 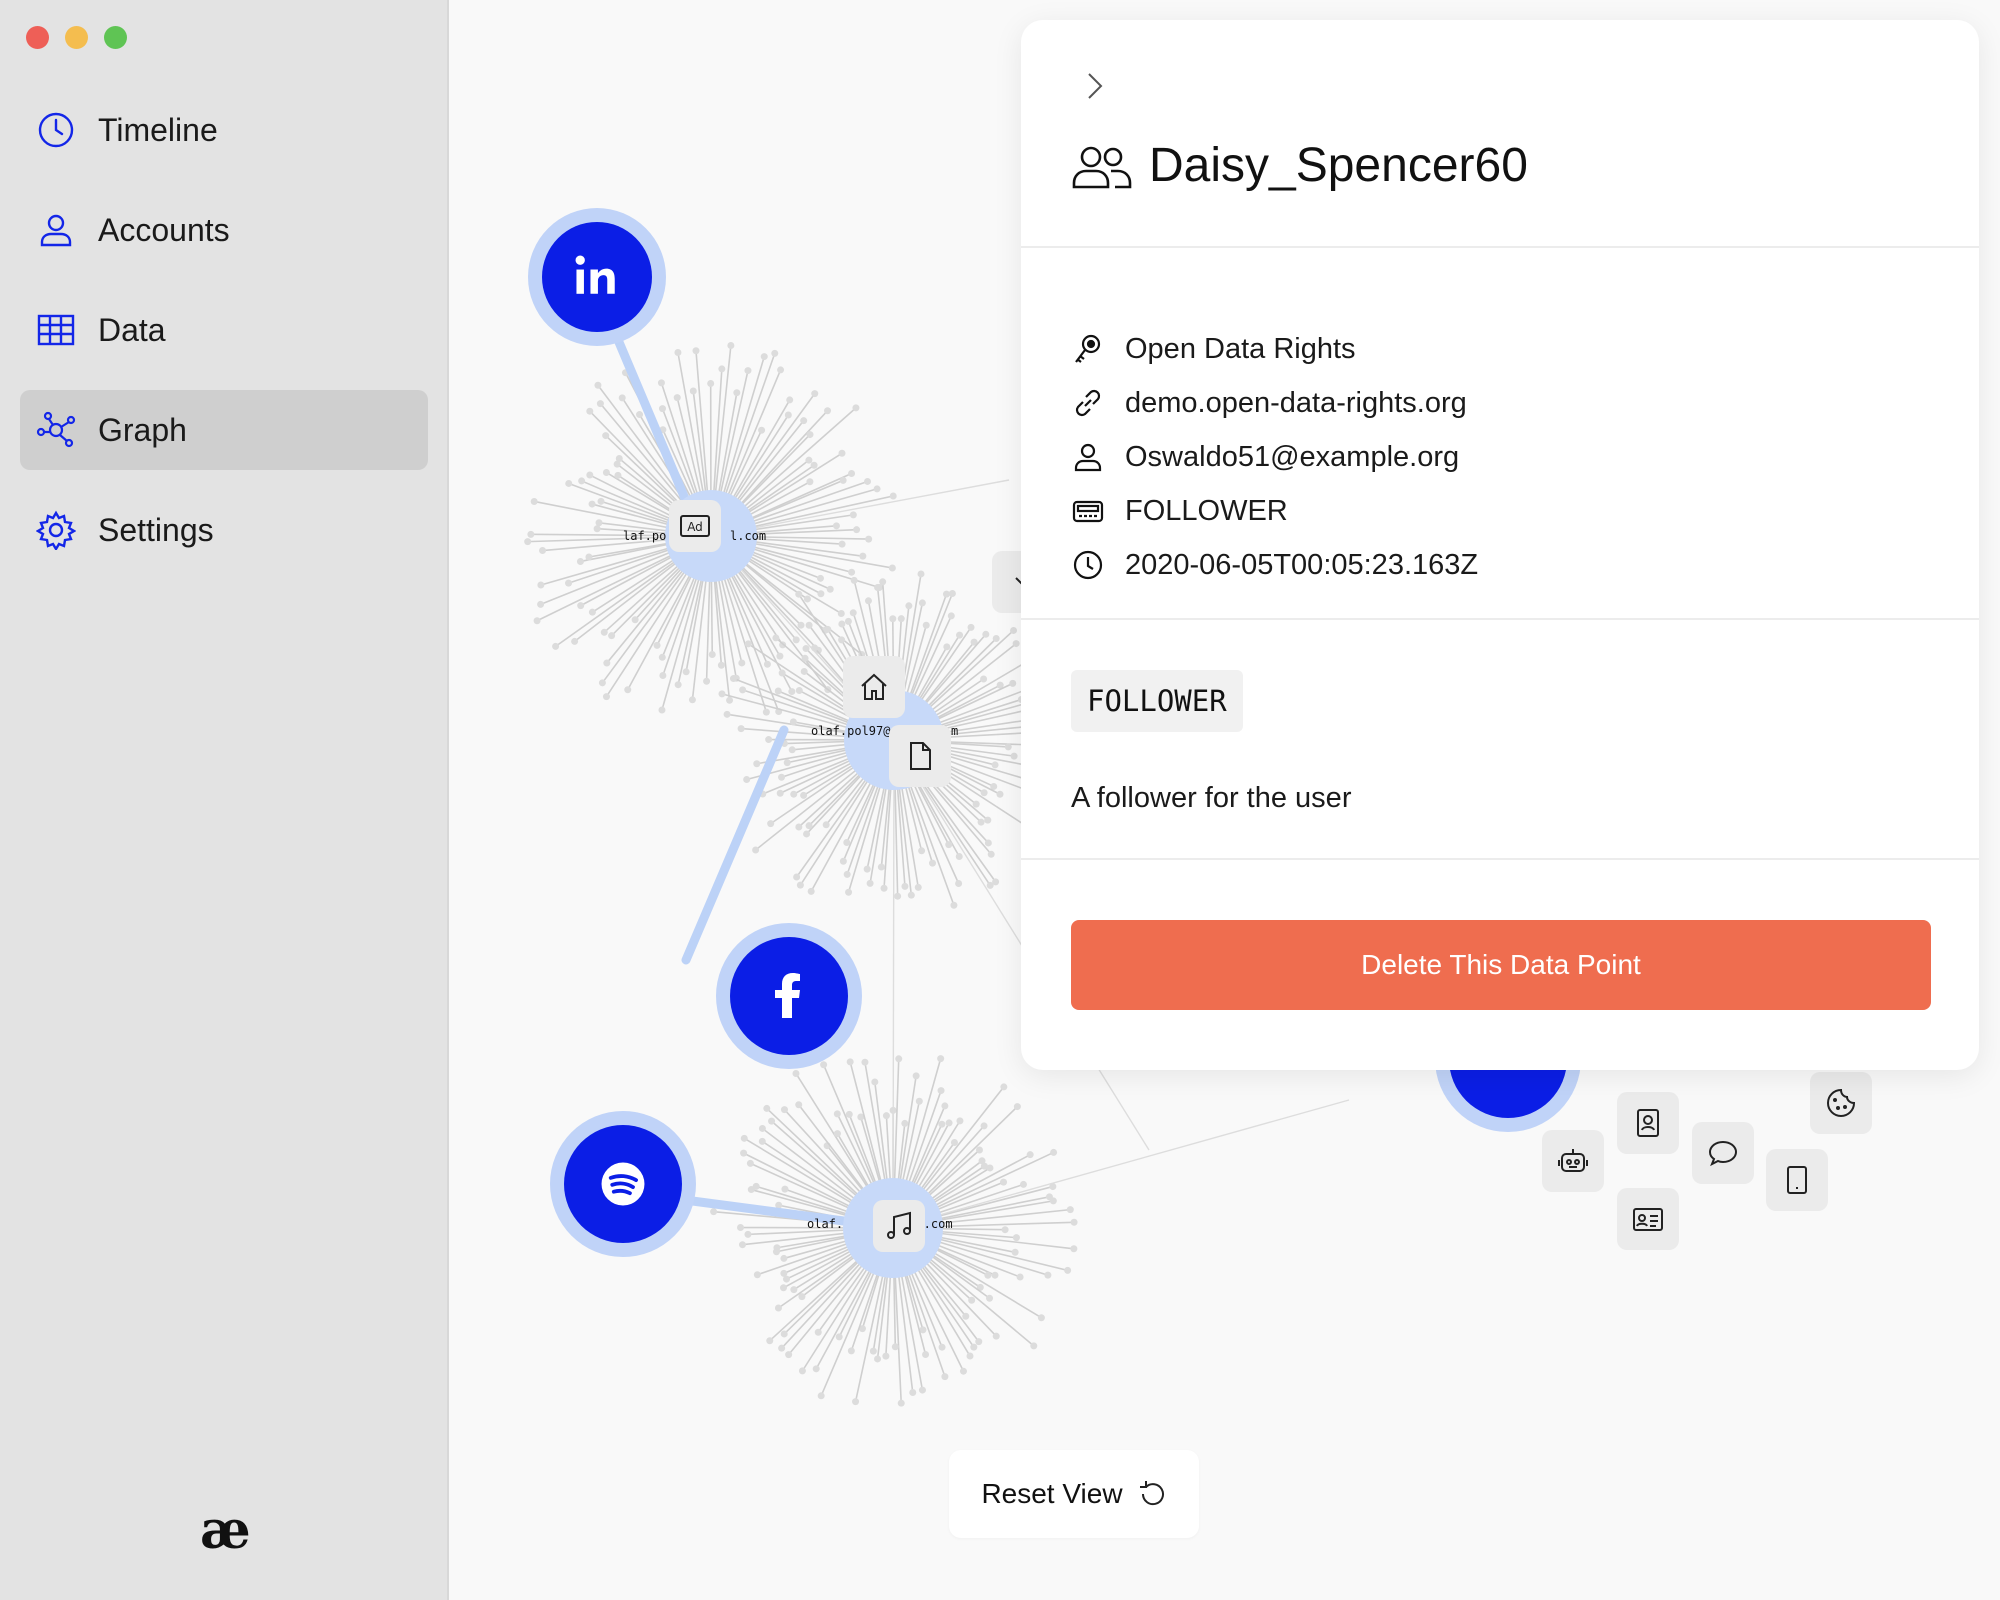 What do you see at coordinates (597, 277) in the screenshot?
I see `linkedin-node` at bounding box center [597, 277].